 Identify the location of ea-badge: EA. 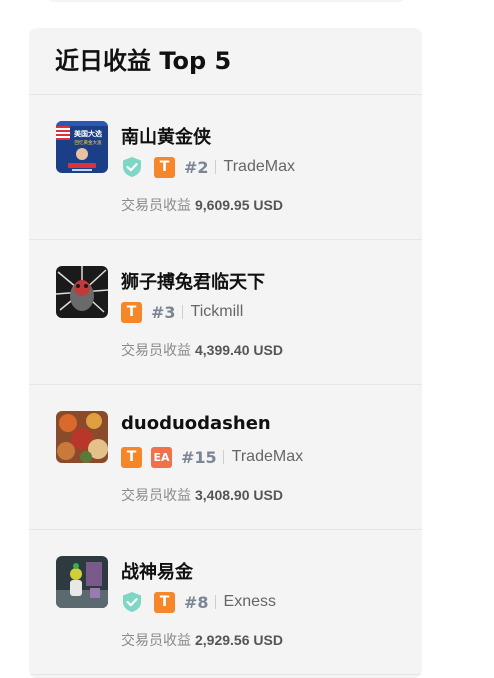
(161, 457).